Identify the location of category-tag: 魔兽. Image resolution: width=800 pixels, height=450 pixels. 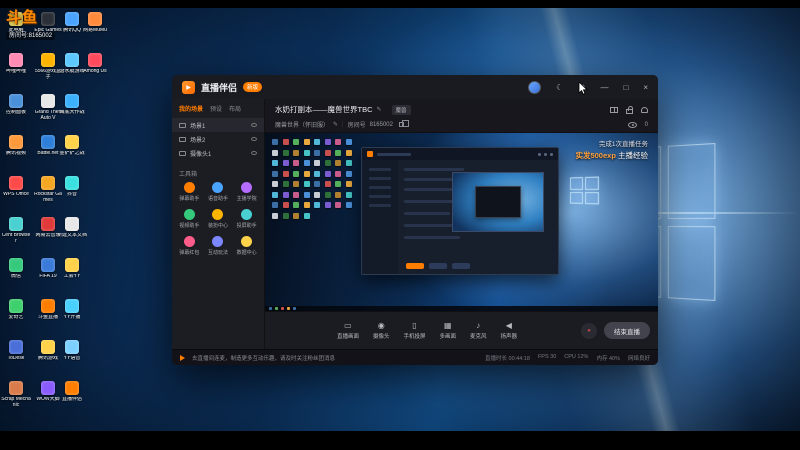
(401, 109).